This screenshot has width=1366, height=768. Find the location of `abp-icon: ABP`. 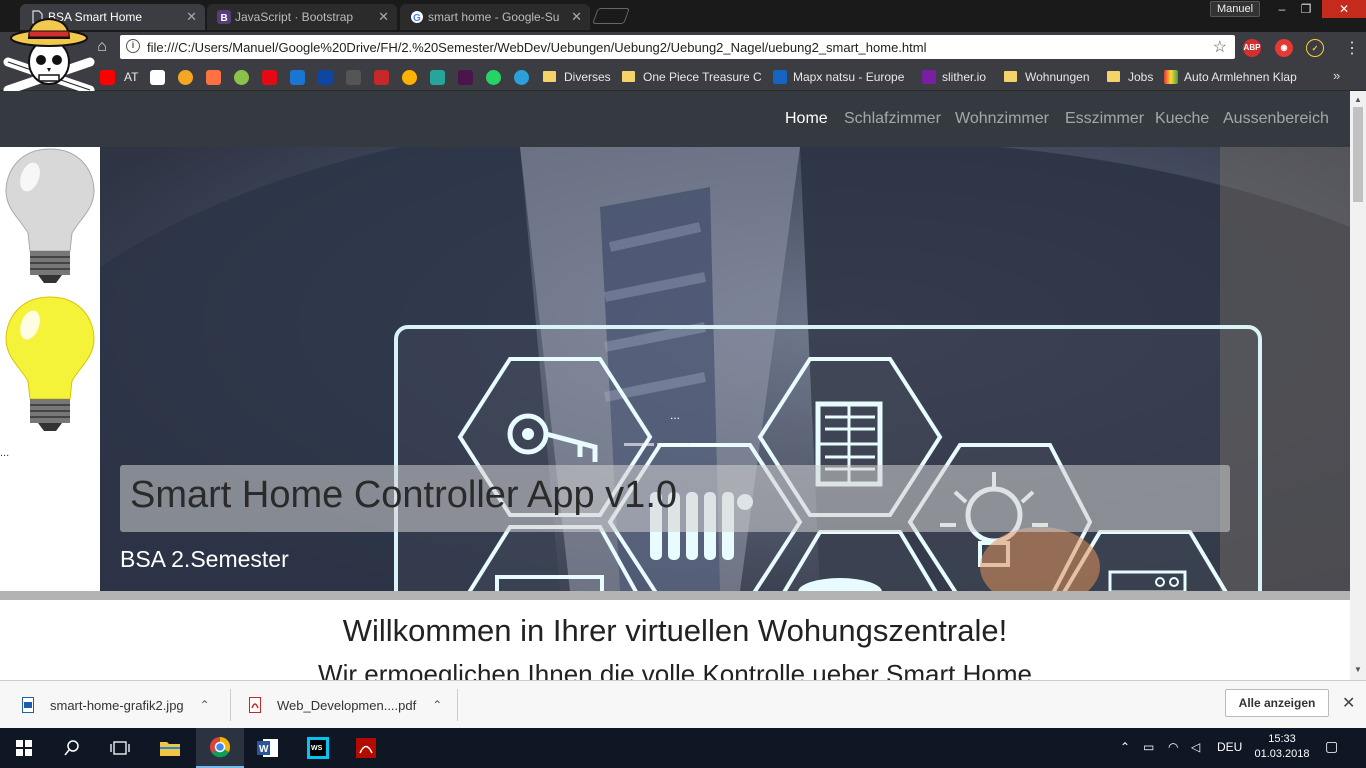

abp-icon: ABP is located at coordinates (1252, 48).